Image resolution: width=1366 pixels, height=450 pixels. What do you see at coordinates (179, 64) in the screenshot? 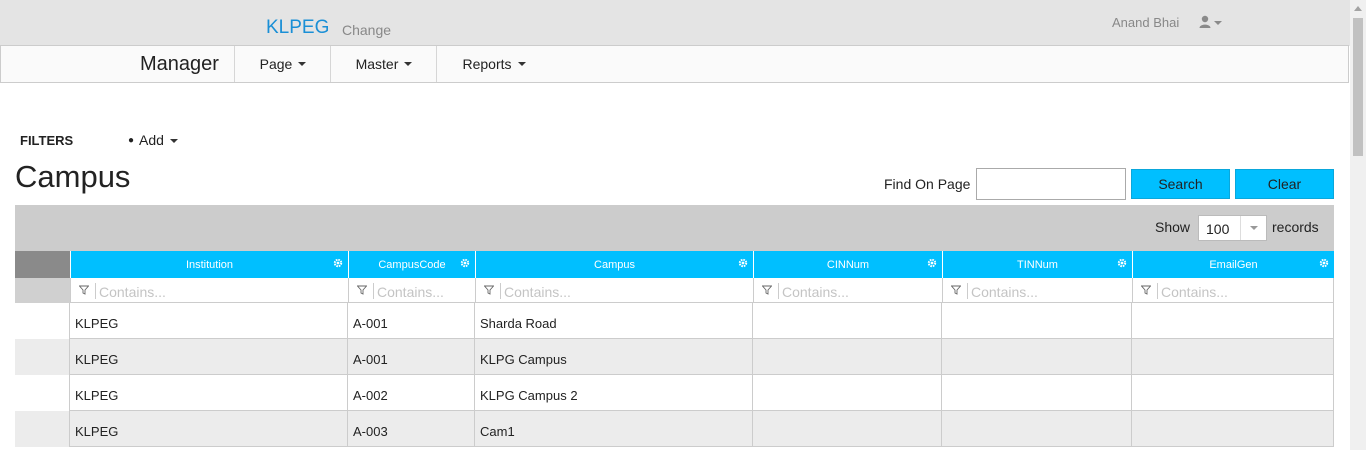
I see `nav-title: Manager` at bounding box center [179, 64].